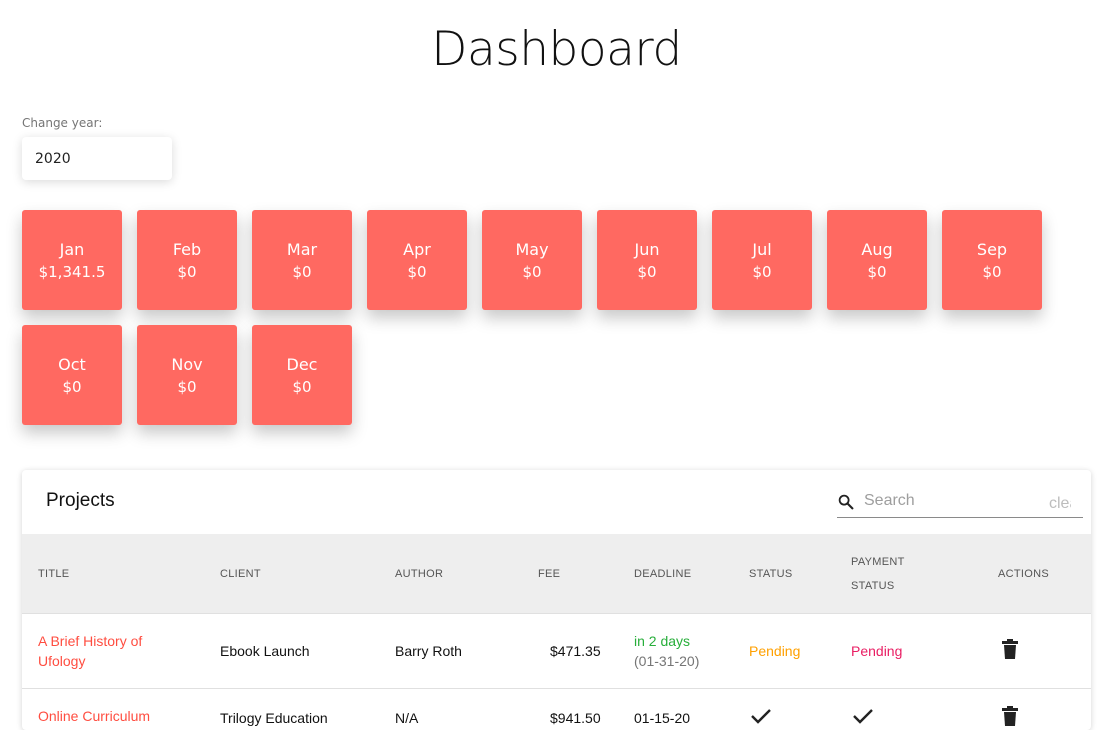 This screenshot has height=730, width=1113. What do you see at coordinates (90, 651) in the screenshot?
I see `project-title-link: A Brief History of Ufology` at bounding box center [90, 651].